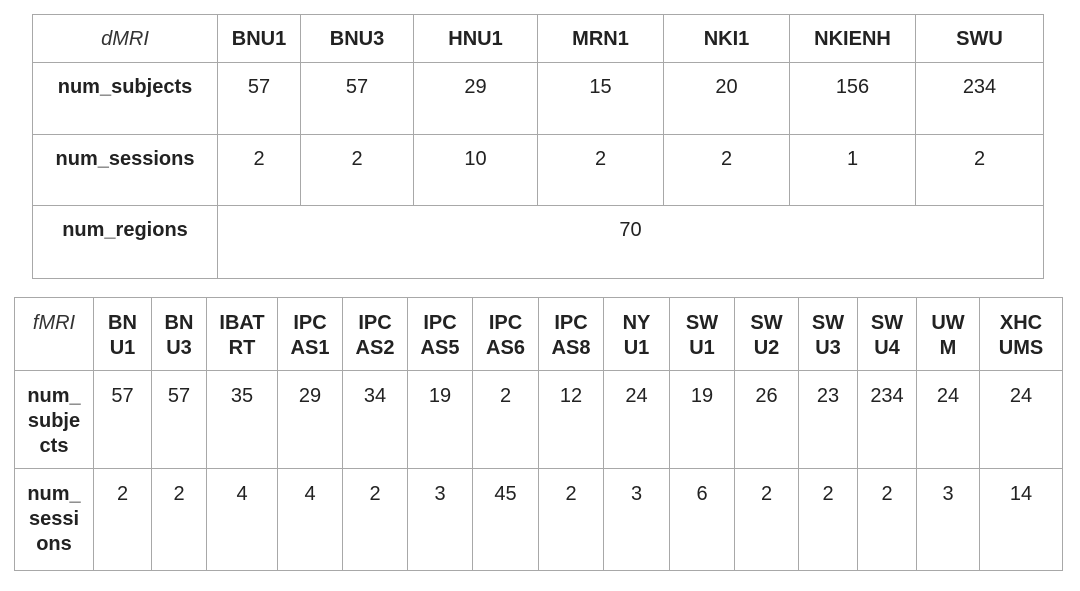  What do you see at coordinates (242, 419) in the screenshot?
I see `table-cell: 35` at bounding box center [242, 419].